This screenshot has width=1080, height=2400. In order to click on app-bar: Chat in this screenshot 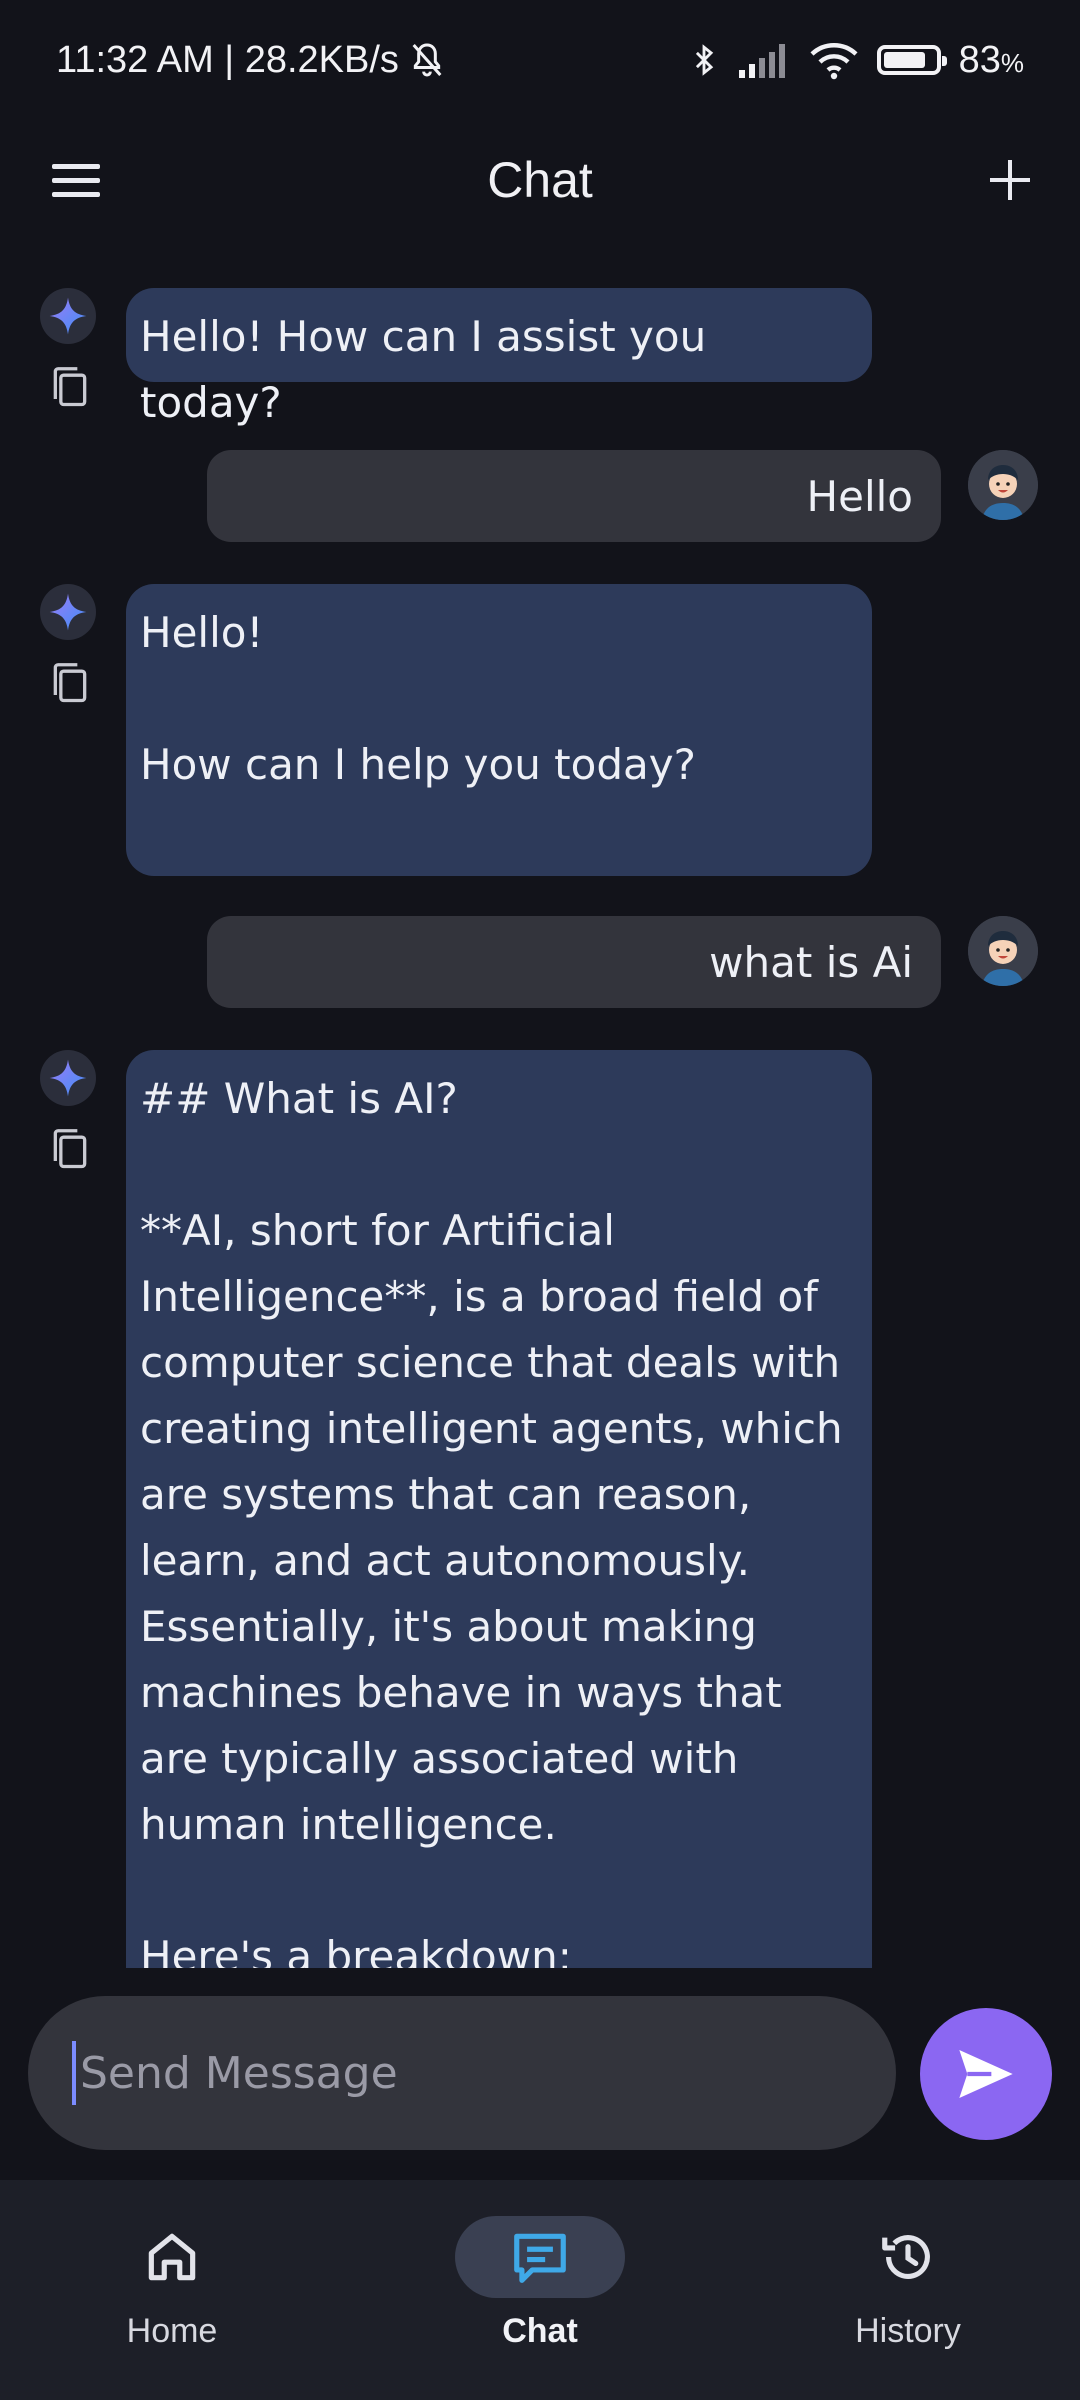, I will do `click(540, 180)`.